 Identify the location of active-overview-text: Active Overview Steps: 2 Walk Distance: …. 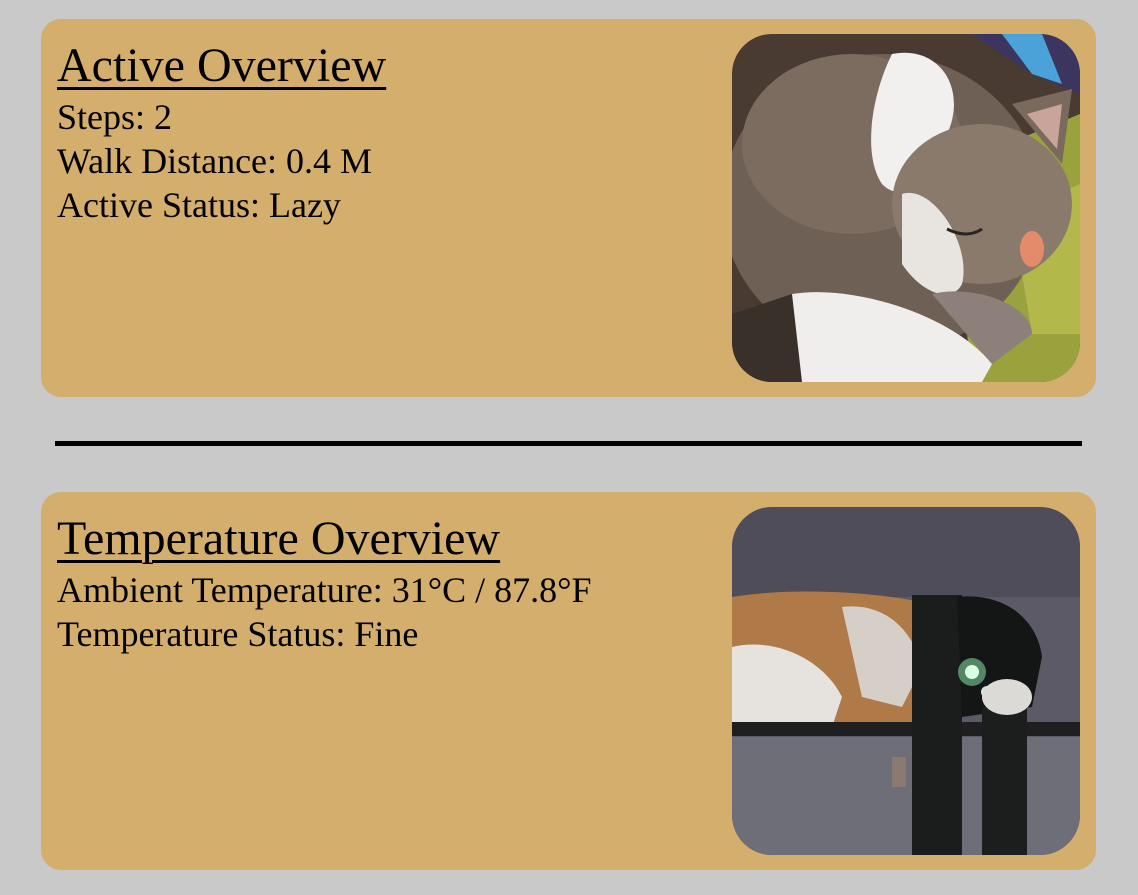
(221, 132).